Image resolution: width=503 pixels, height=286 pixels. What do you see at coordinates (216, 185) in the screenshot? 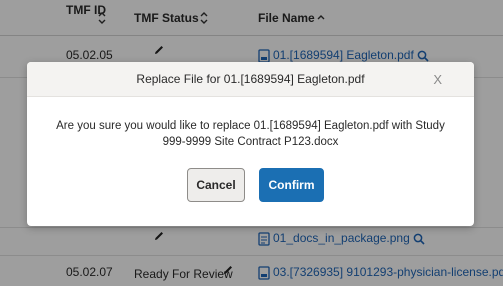
I see `cancel-button: Cancel` at bounding box center [216, 185].